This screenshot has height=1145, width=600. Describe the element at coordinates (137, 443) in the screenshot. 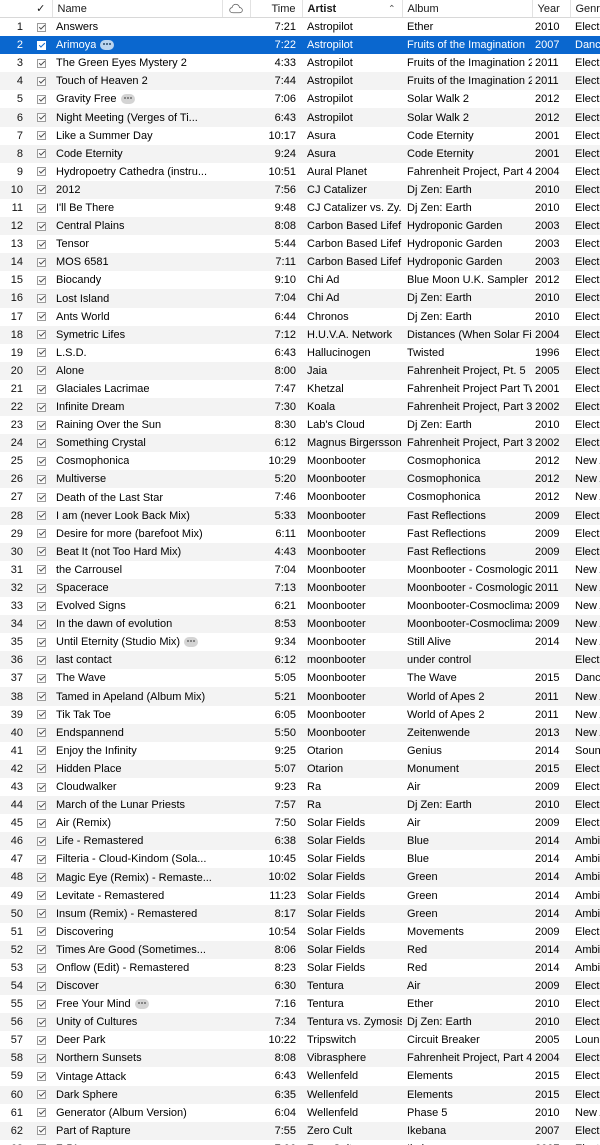

I see `cell-name: Something Crystal` at that location.